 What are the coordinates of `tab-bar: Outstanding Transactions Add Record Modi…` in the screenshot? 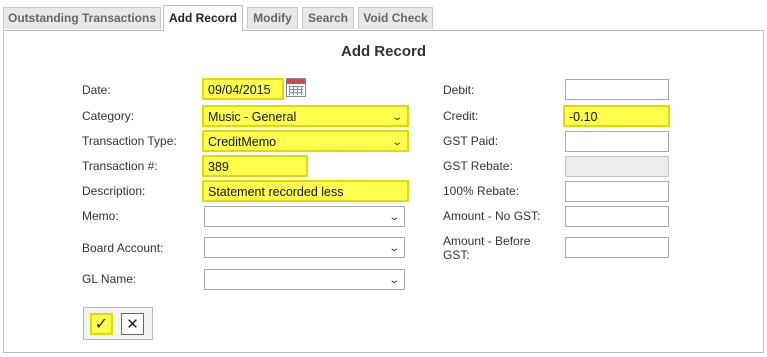 It's located at (383, 15).